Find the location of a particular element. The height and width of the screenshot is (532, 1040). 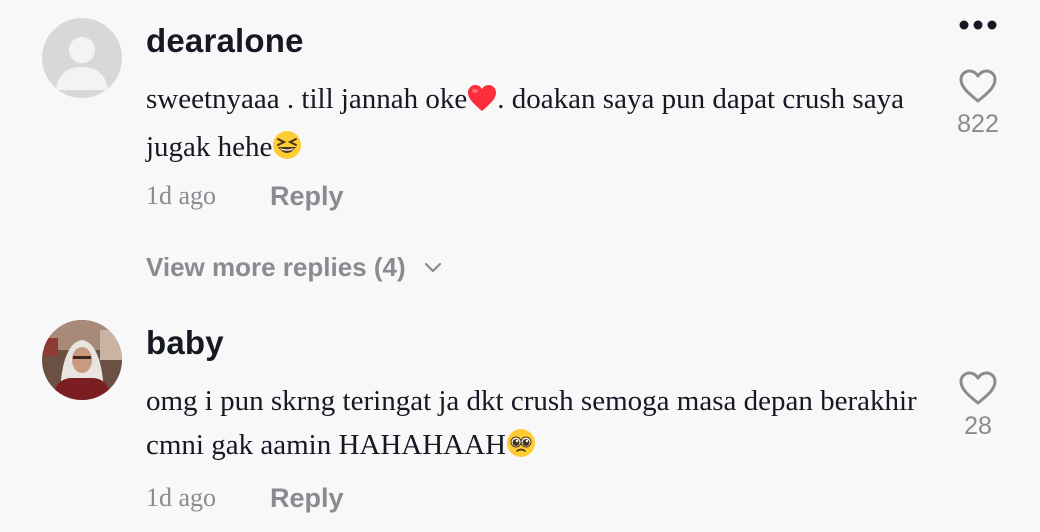

view-more-label: View more replies (4) is located at coordinates (276, 267).